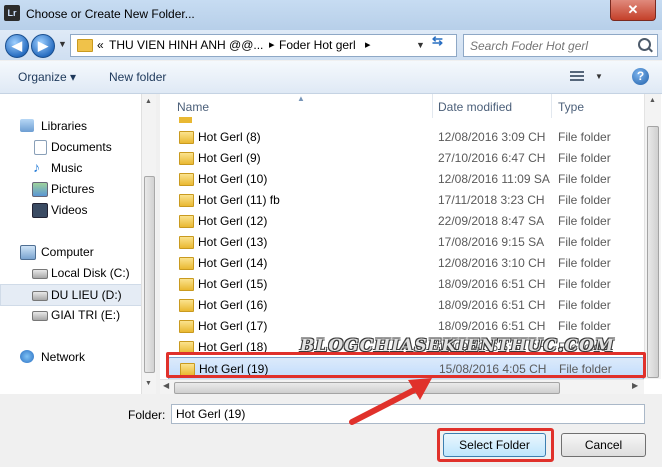 Image resolution: width=662 pixels, height=467 pixels. Describe the element at coordinates (571, 107) in the screenshot. I see `column-header-type: Type` at that location.